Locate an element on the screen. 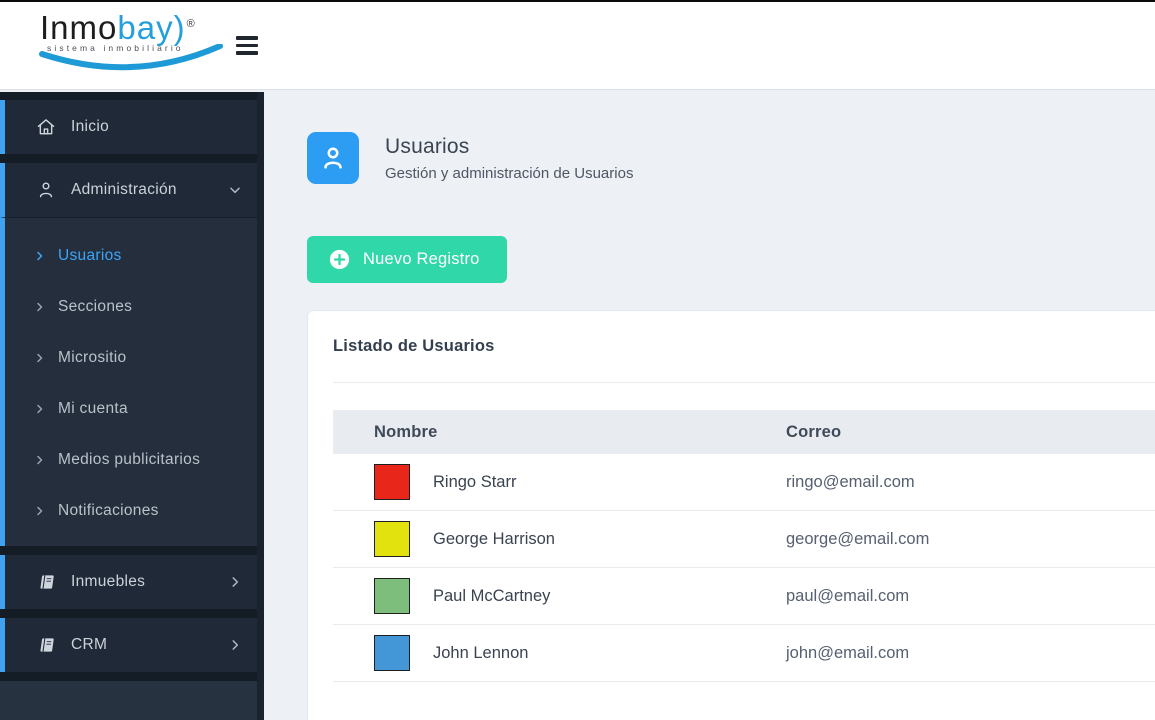  sidebar-item-administracion: Administración is located at coordinates (134, 190).